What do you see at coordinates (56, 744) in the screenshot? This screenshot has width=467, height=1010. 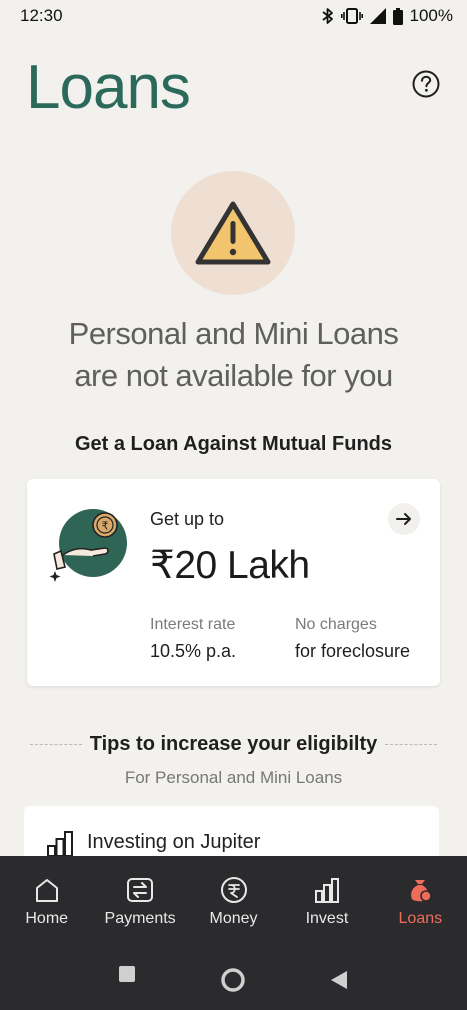 I see `divider-left` at bounding box center [56, 744].